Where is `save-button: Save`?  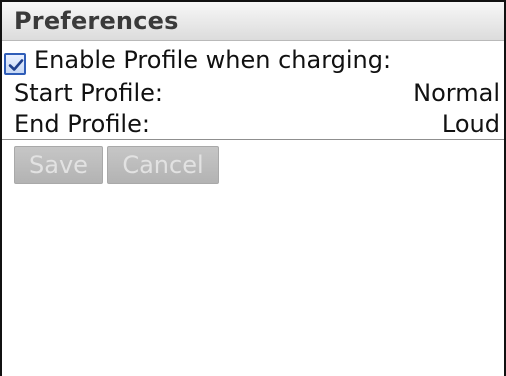 save-button: Save is located at coordinates (58, 165).